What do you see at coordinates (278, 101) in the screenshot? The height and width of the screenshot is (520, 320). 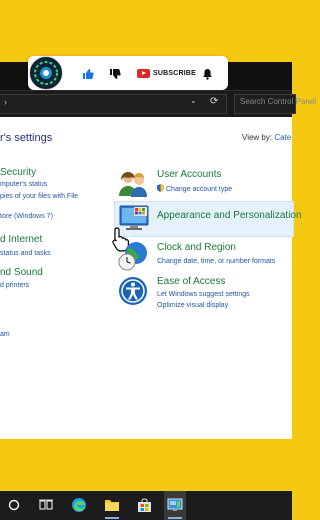 I see `search-placeholder: Search Control Panel` at bounding box center [278, 101].